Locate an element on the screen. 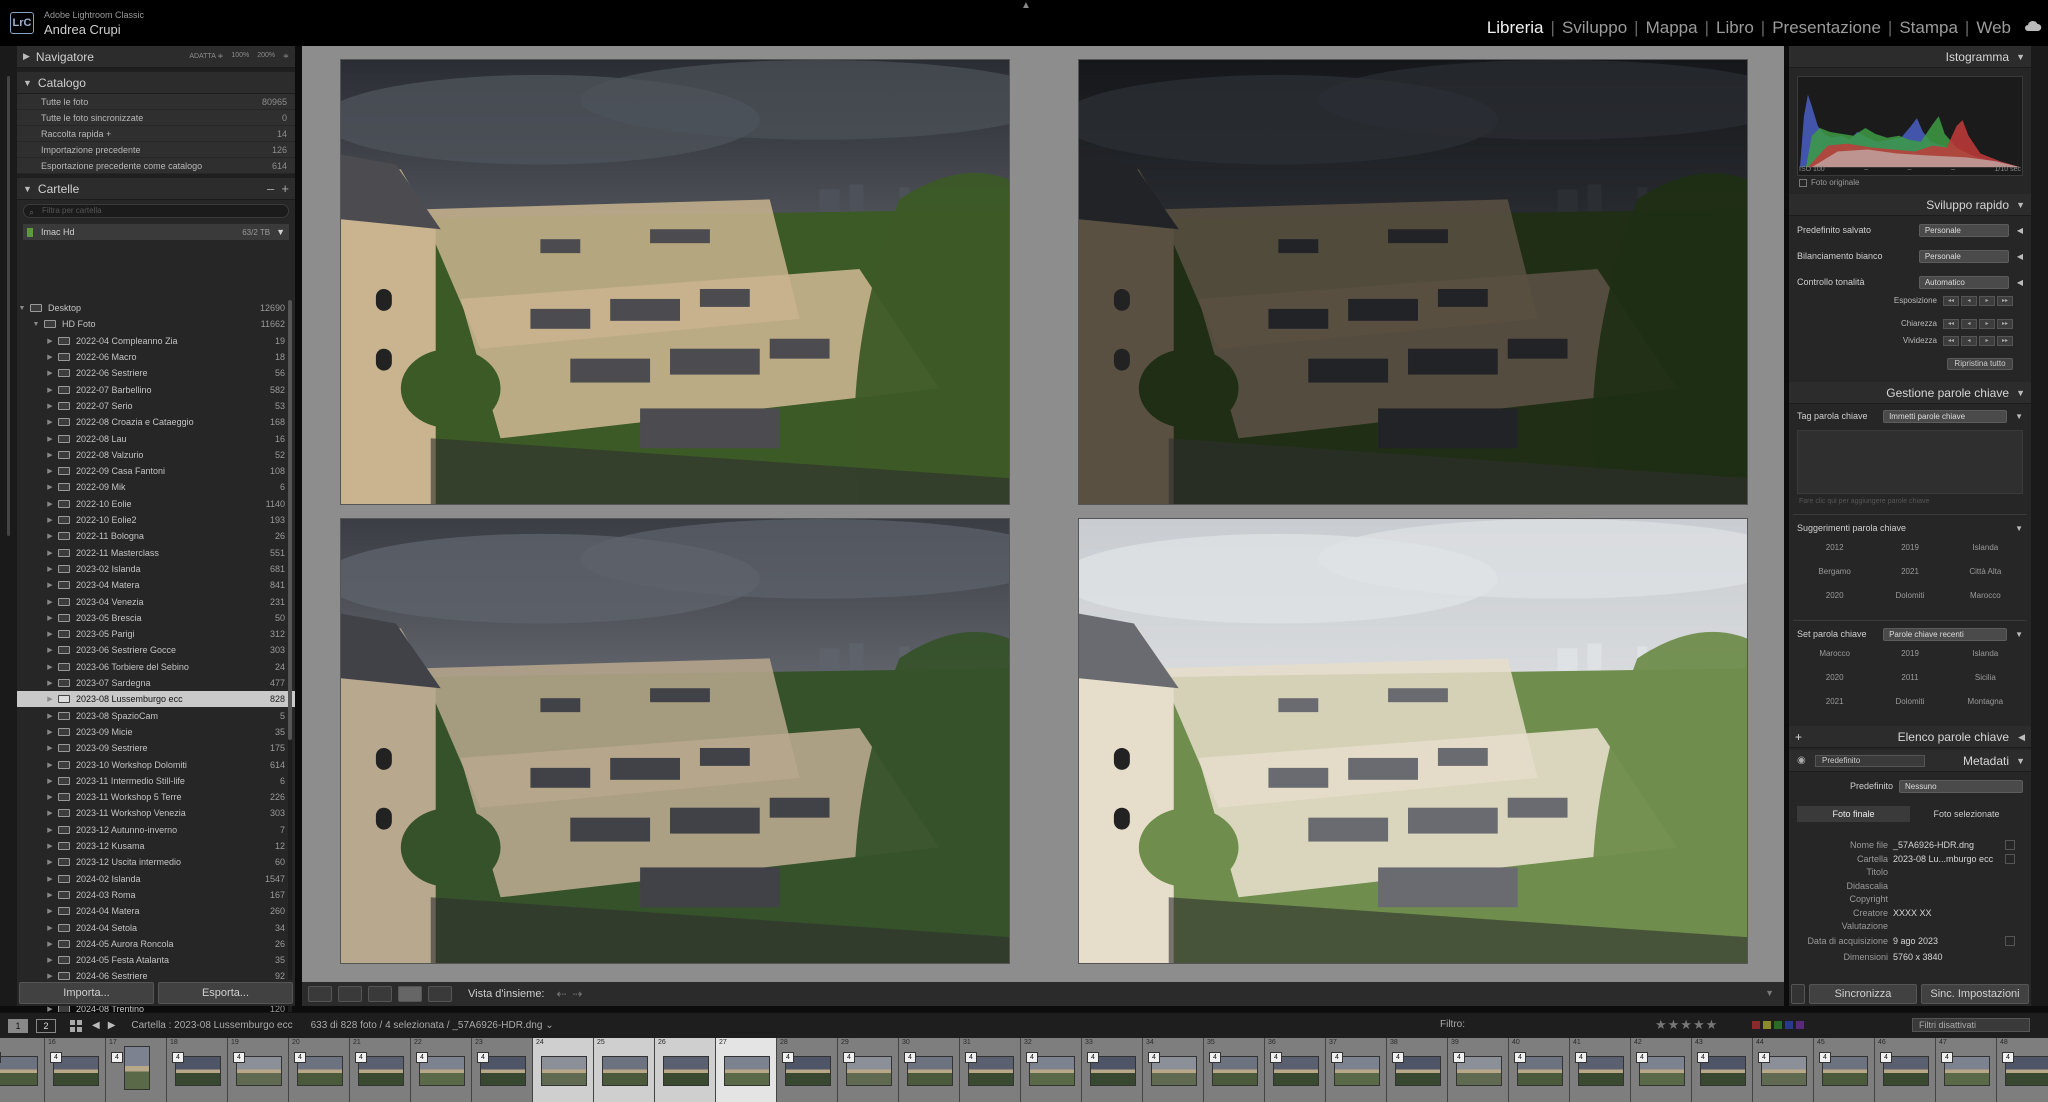 The width and height of the screenshot is (2048, 1102). filmstrip-cell: 18 4 is located at coordinates (197, 1070).